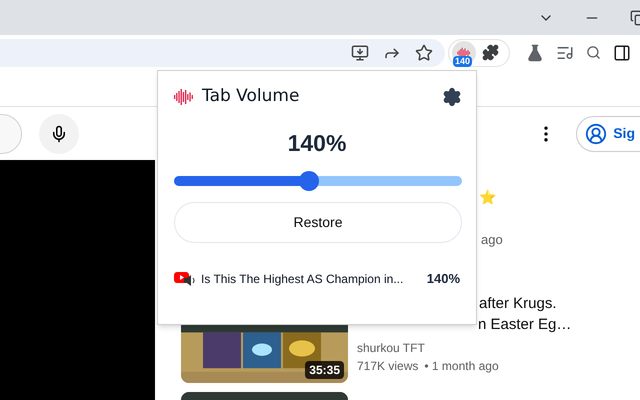 This screenshot has width=640, height=400. I want to click on search-icon, so click(593, 52).